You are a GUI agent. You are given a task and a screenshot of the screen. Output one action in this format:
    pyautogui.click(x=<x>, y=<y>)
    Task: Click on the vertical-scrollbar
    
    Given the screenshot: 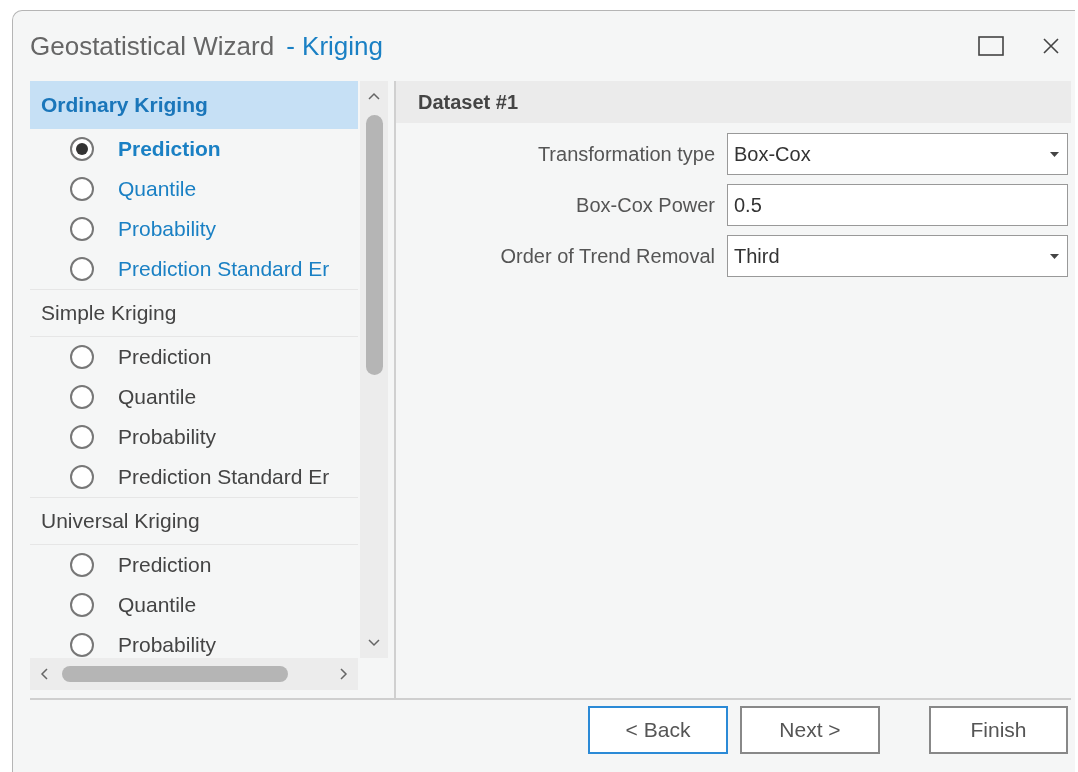 What is the action you would take?
    pyautogui.click(x=374, y=369)
    